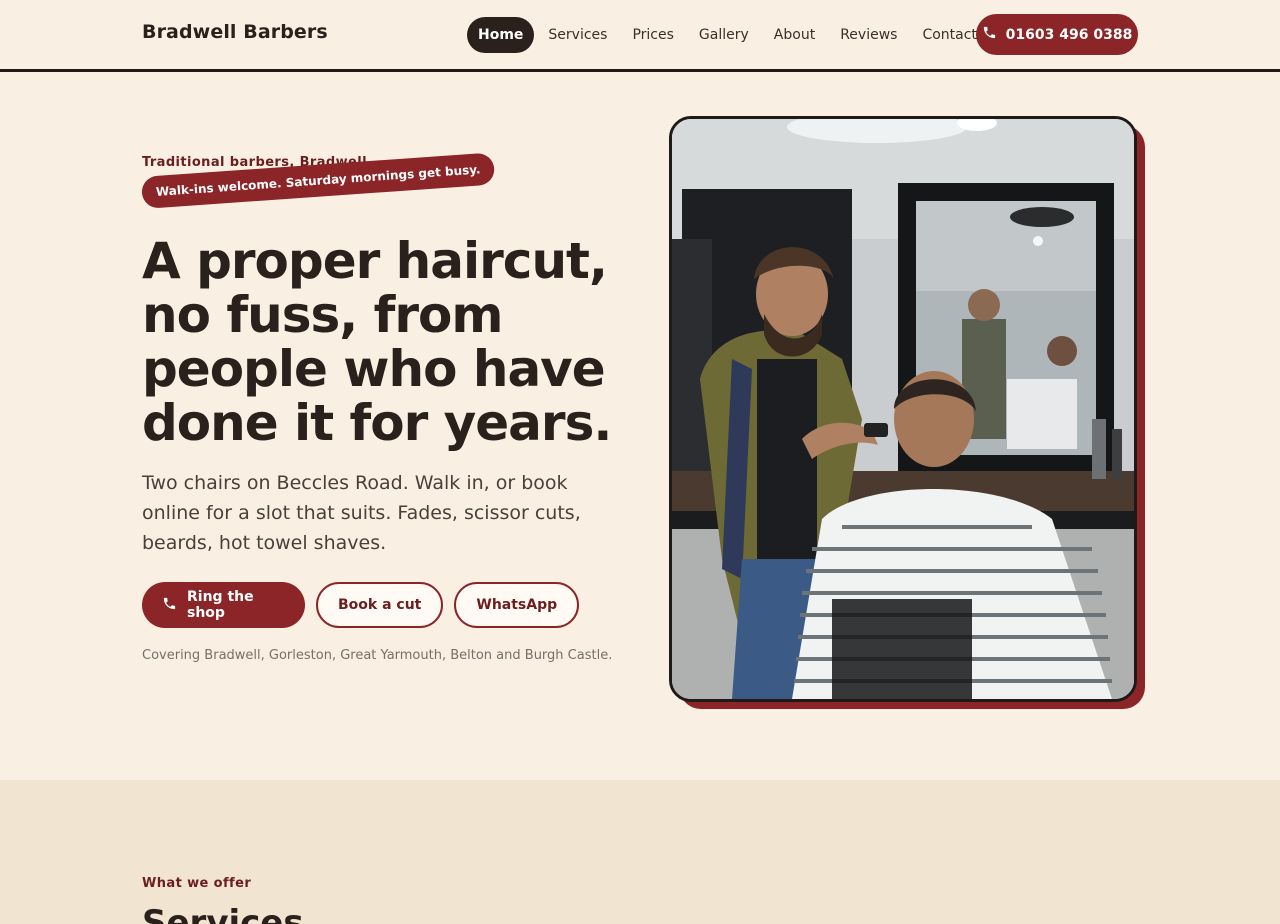  Describe the element at coordinates (794, 35) in the screenshot. I see `nav-about: About` at that location.